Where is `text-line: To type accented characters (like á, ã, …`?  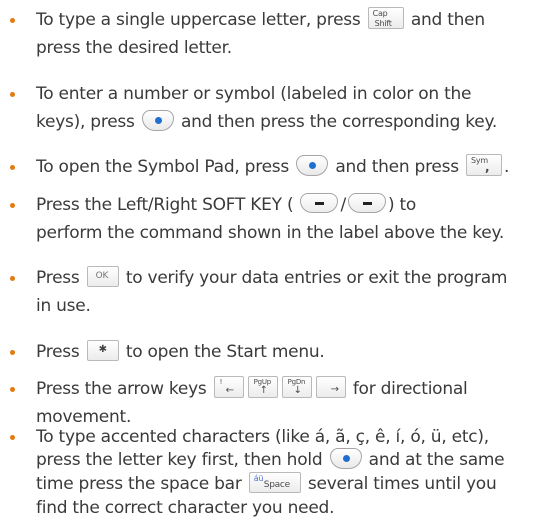
text-line: To type accented characters (like á, ã, … is located at coordinates (262, 437).